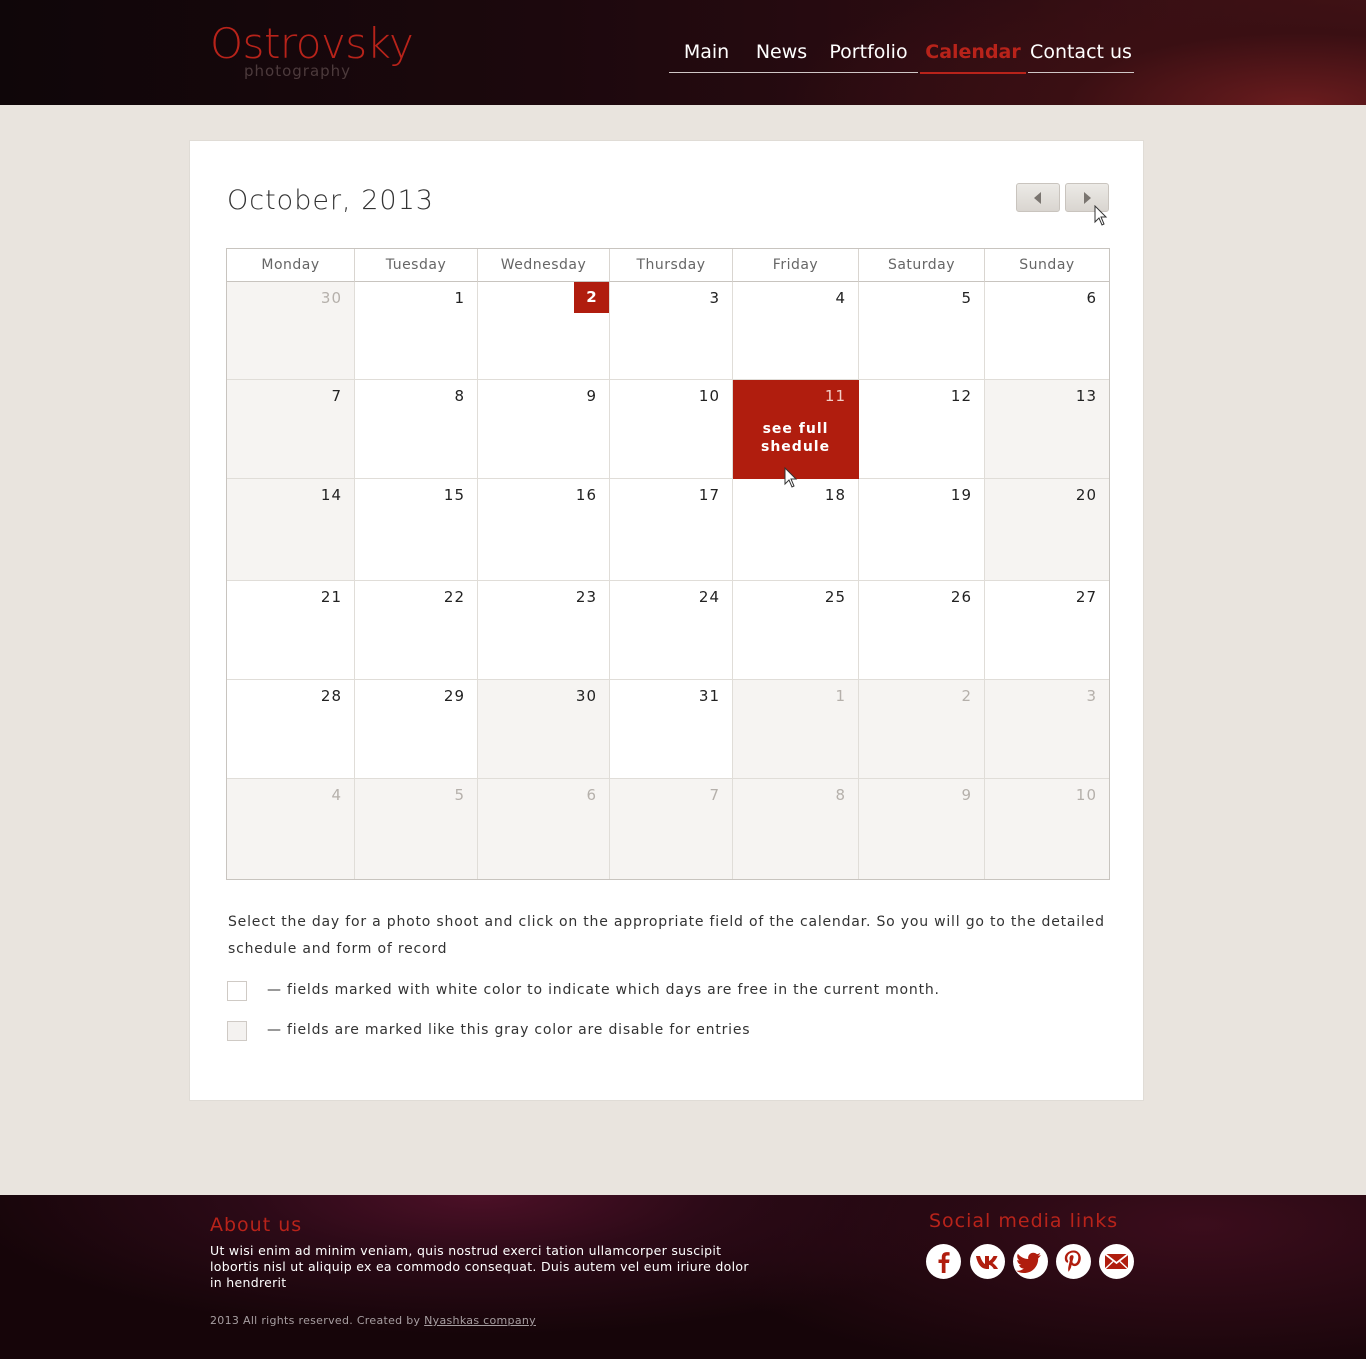  I want to click on vk-link, so click(987, 1261).